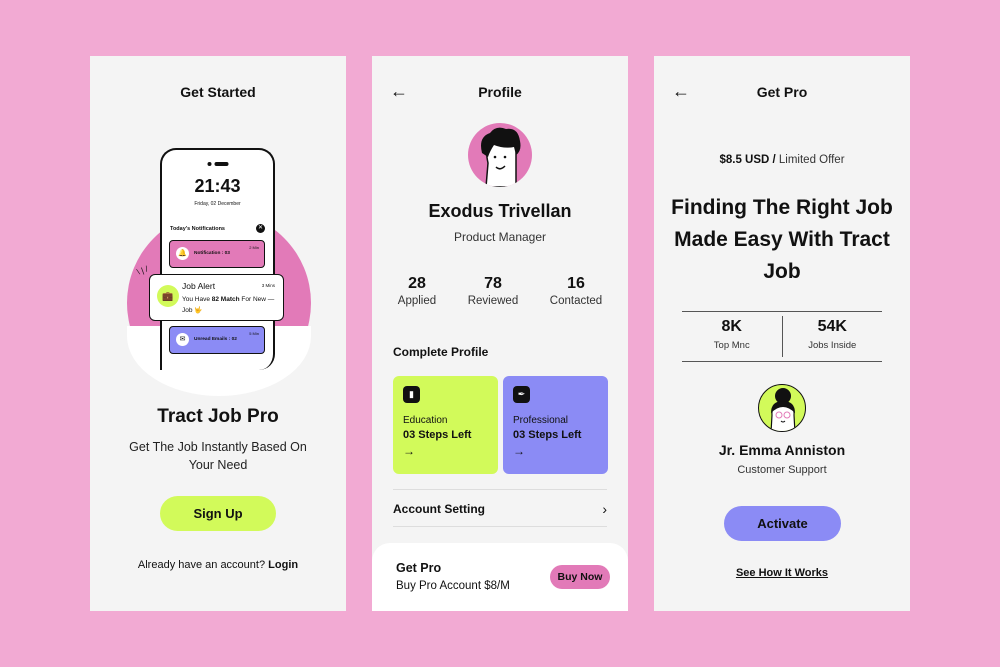 The width and height of the screenshot is (1000, 667). Describe the element at coordinates (212, 253) in the screenshot. I see `notification-label: Notification : 03` at that location.